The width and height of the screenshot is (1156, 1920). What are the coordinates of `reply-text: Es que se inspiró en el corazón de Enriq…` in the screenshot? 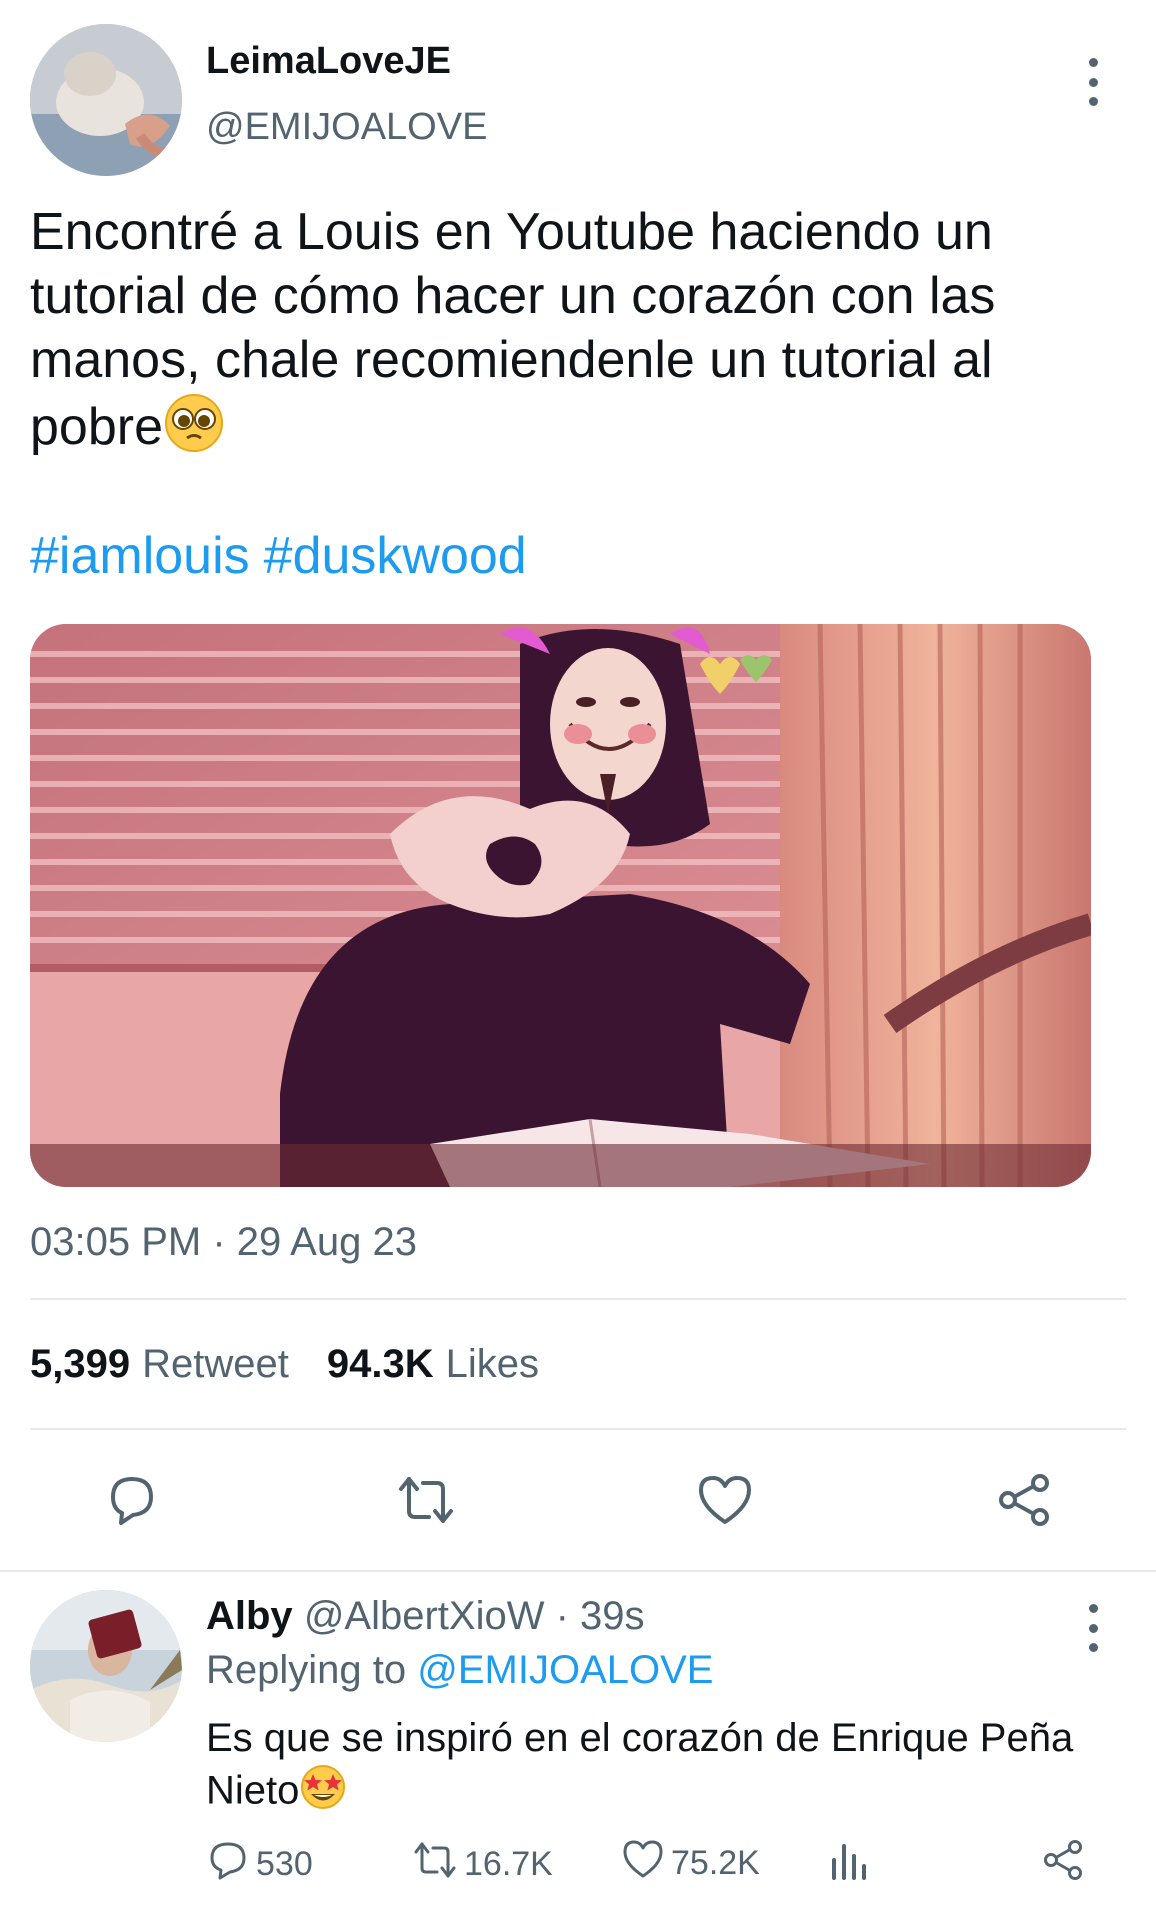 It's located at (646, 1768).